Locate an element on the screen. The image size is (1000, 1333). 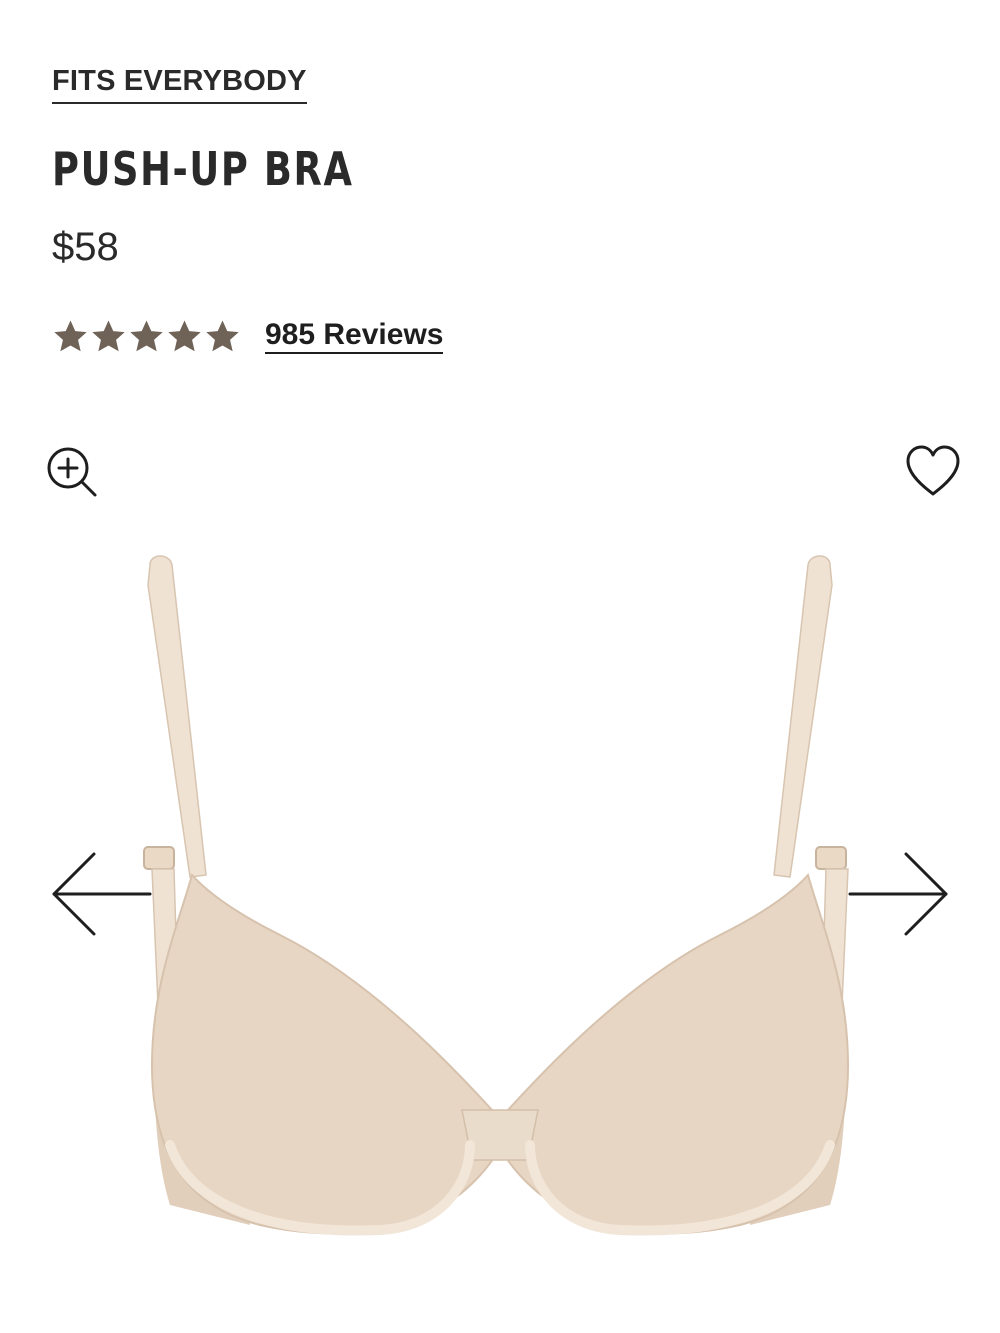
product-price: $58 is located at coordinates (85, 247).